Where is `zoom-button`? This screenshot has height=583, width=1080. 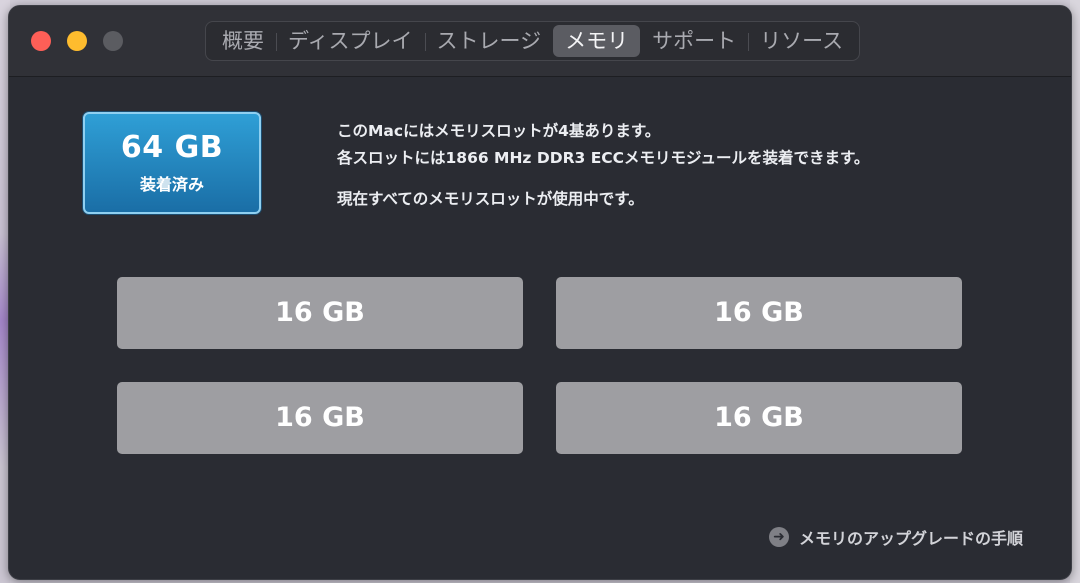 zoom-button is located at coordinates (113, 41).